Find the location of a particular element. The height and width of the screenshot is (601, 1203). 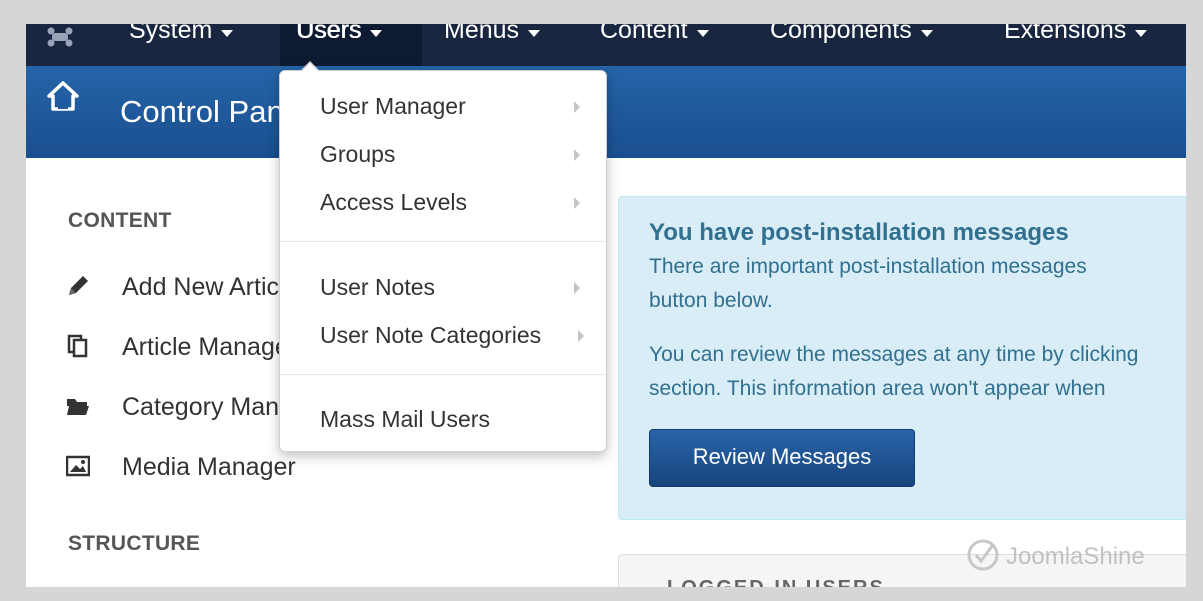

nav-content: Content is located at coordinates (654, 45).